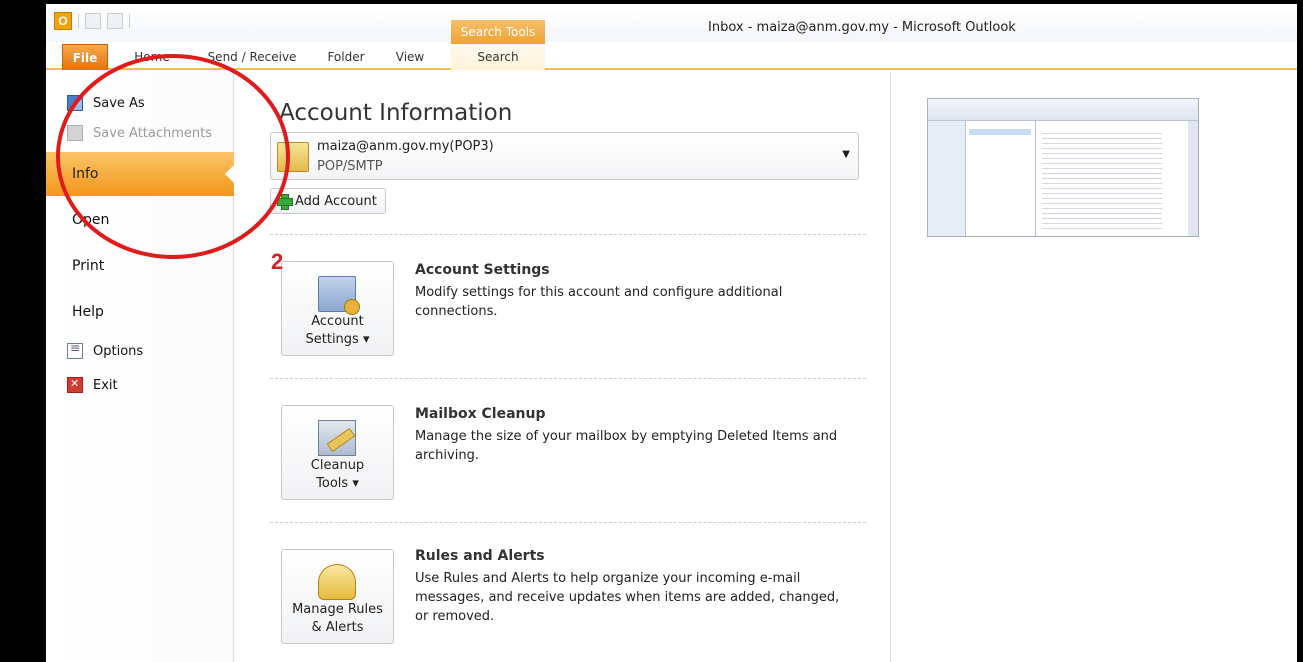 This screenshot has width=1303, height=662. What do you see at coordinates (350, 166) in the screenshot?
I see `account-type: POP/SMTP` at bounding box center [350, 166].